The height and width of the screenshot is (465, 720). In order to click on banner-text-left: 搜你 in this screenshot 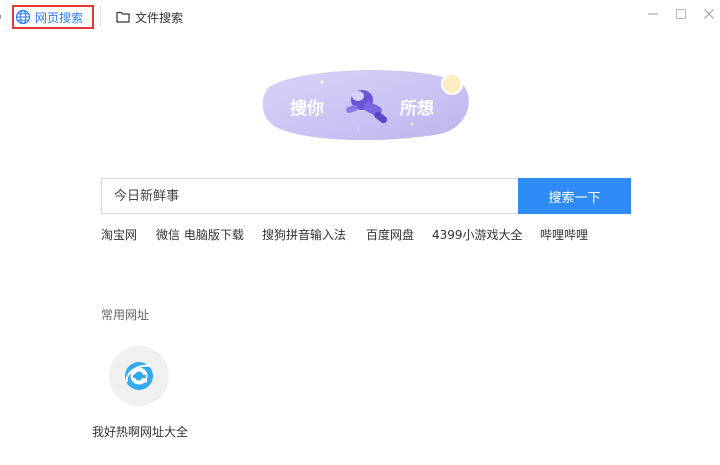, I will do `click(307, 108)`.